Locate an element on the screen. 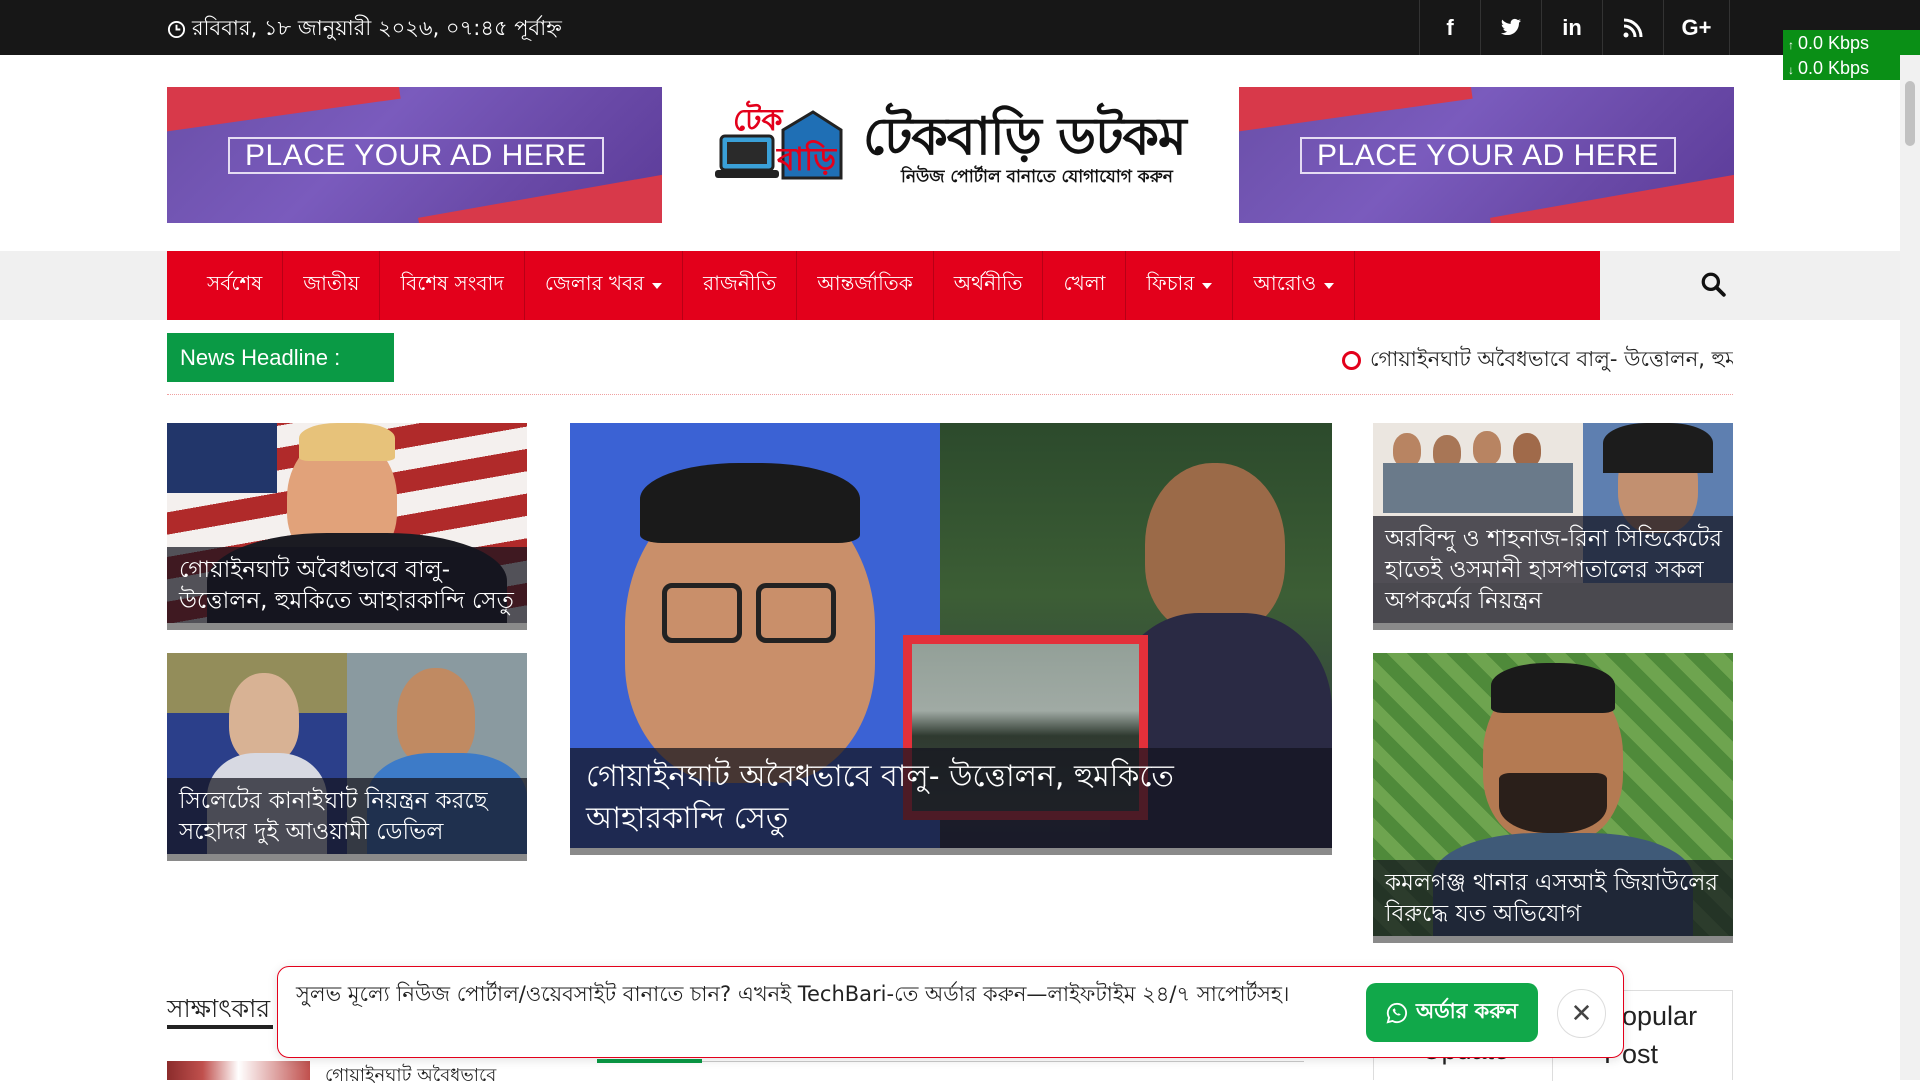 Image resolution: width=1920 pixels, height=1092 pixels. download-speed: 0.0 Kbps is located at coordinates (1834, 68).